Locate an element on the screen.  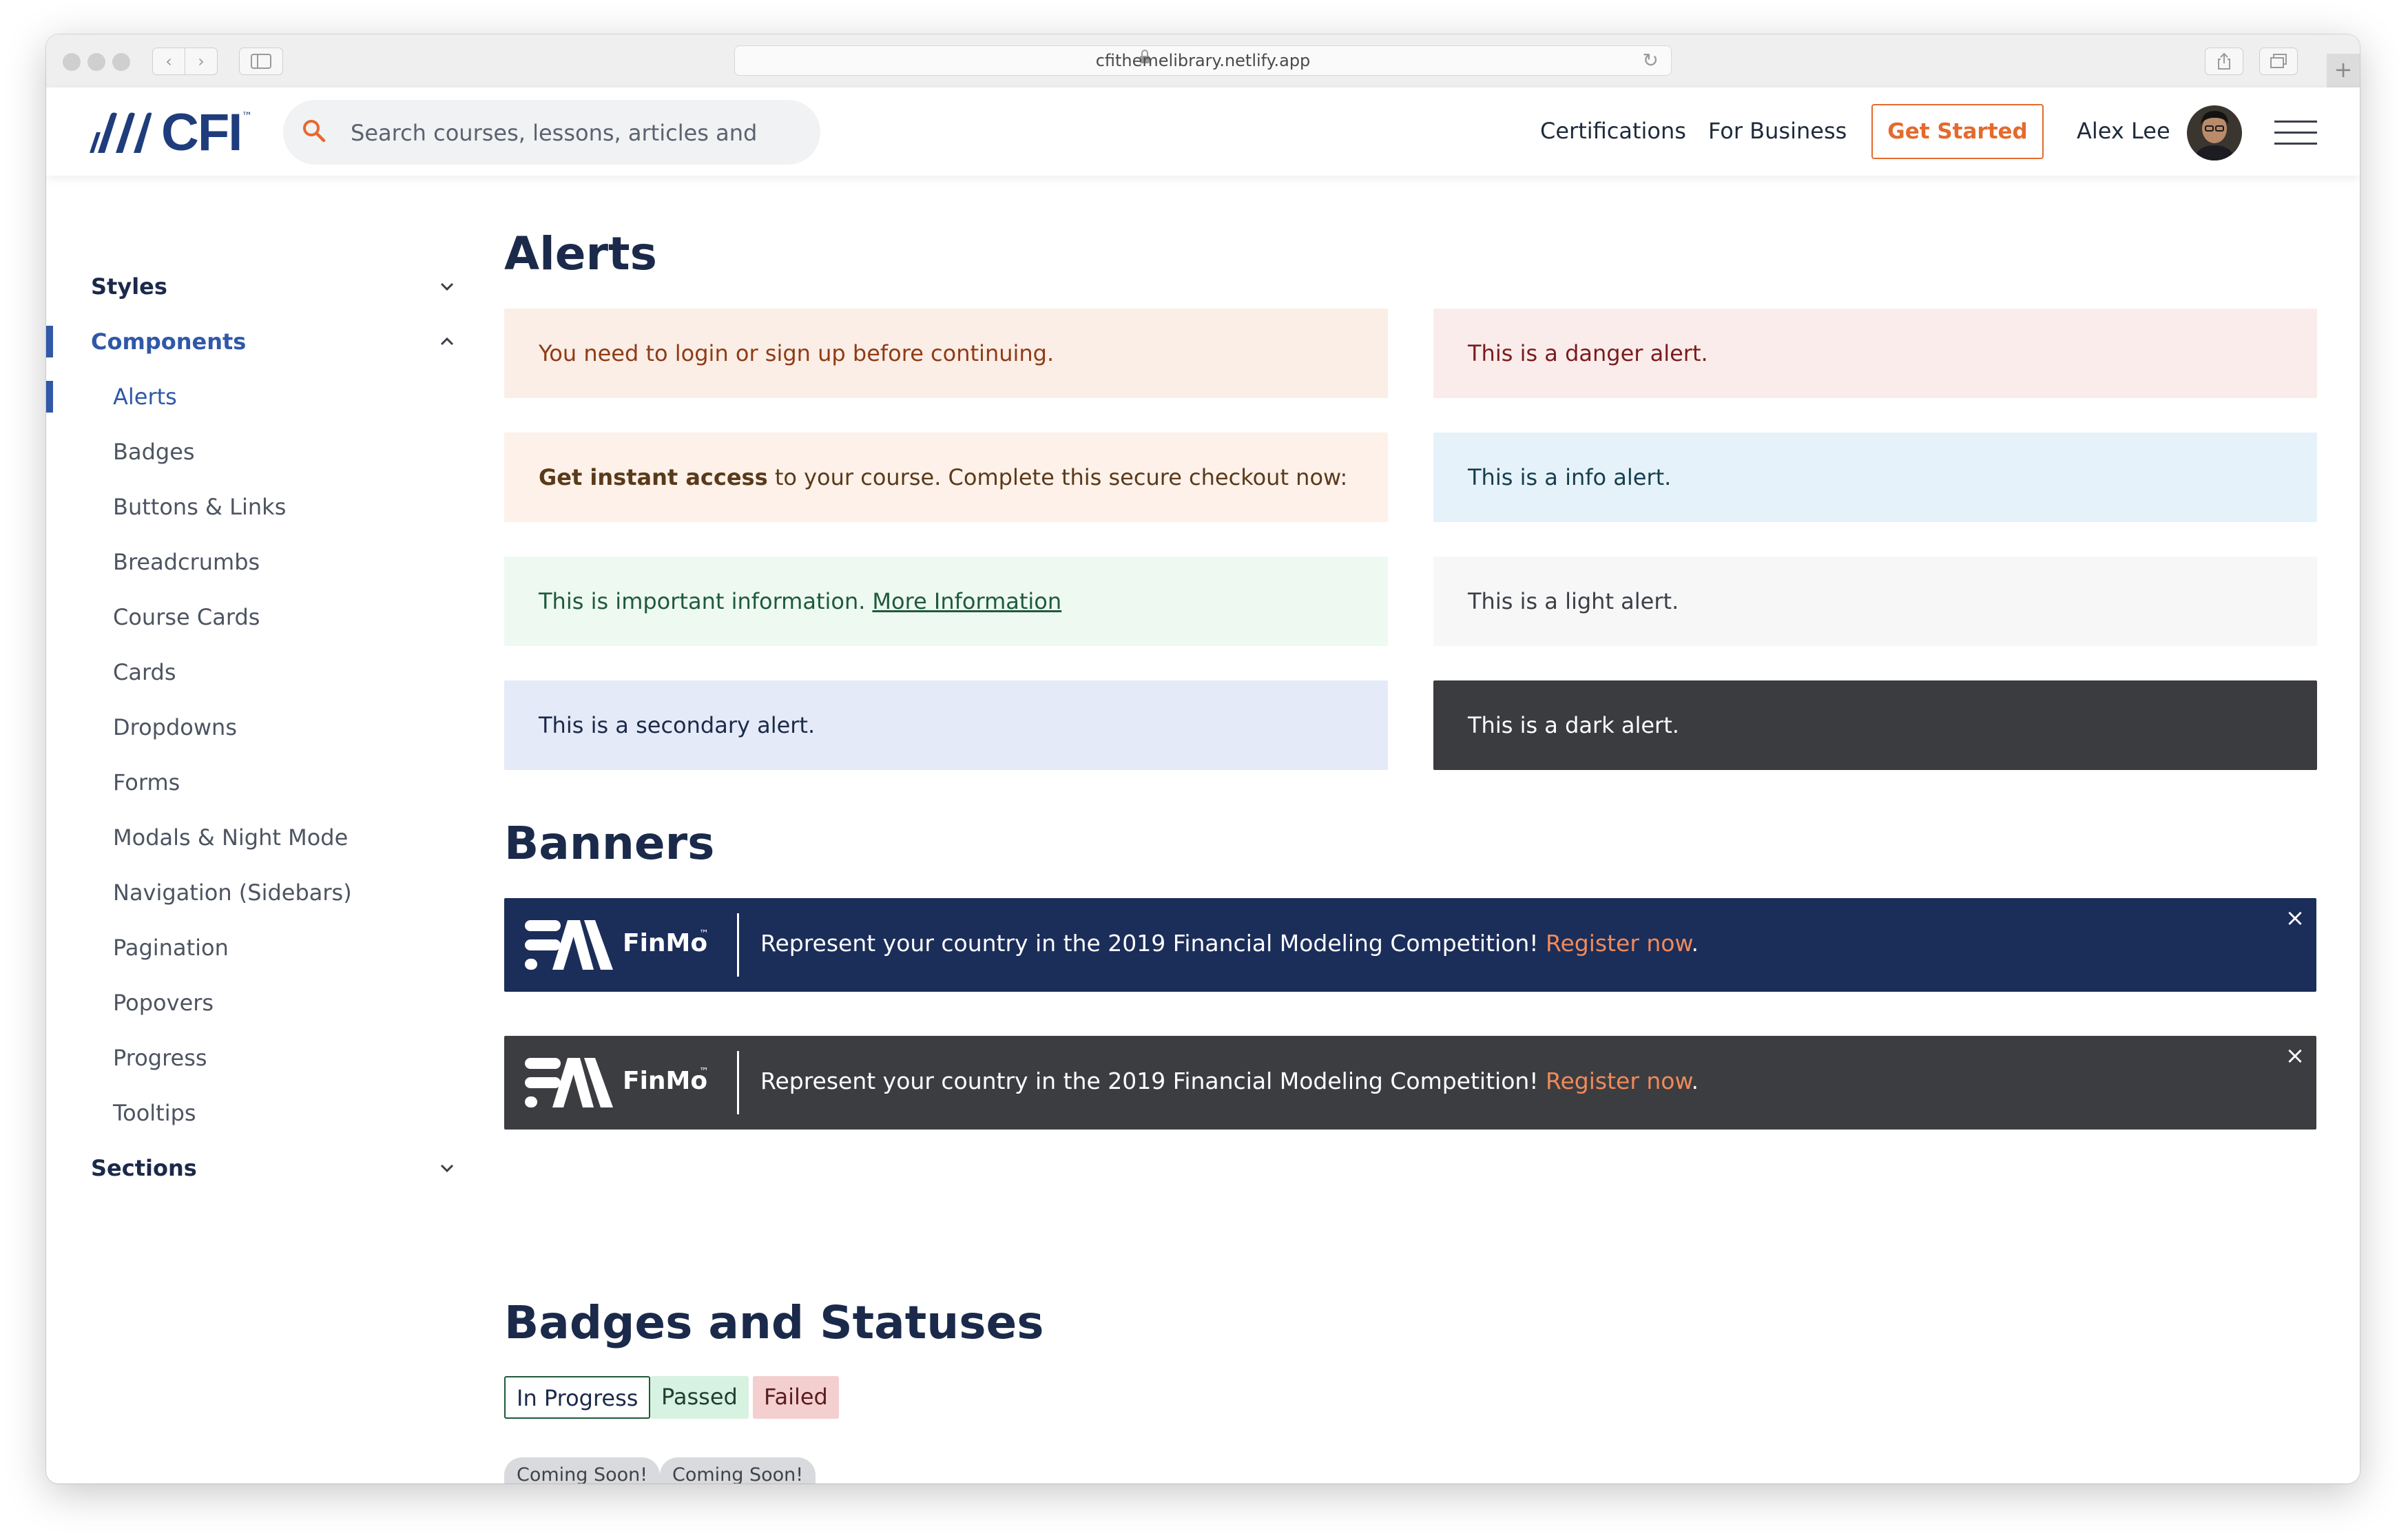
alert-info: This is a info alert. is located at coordinates (1875, 477).